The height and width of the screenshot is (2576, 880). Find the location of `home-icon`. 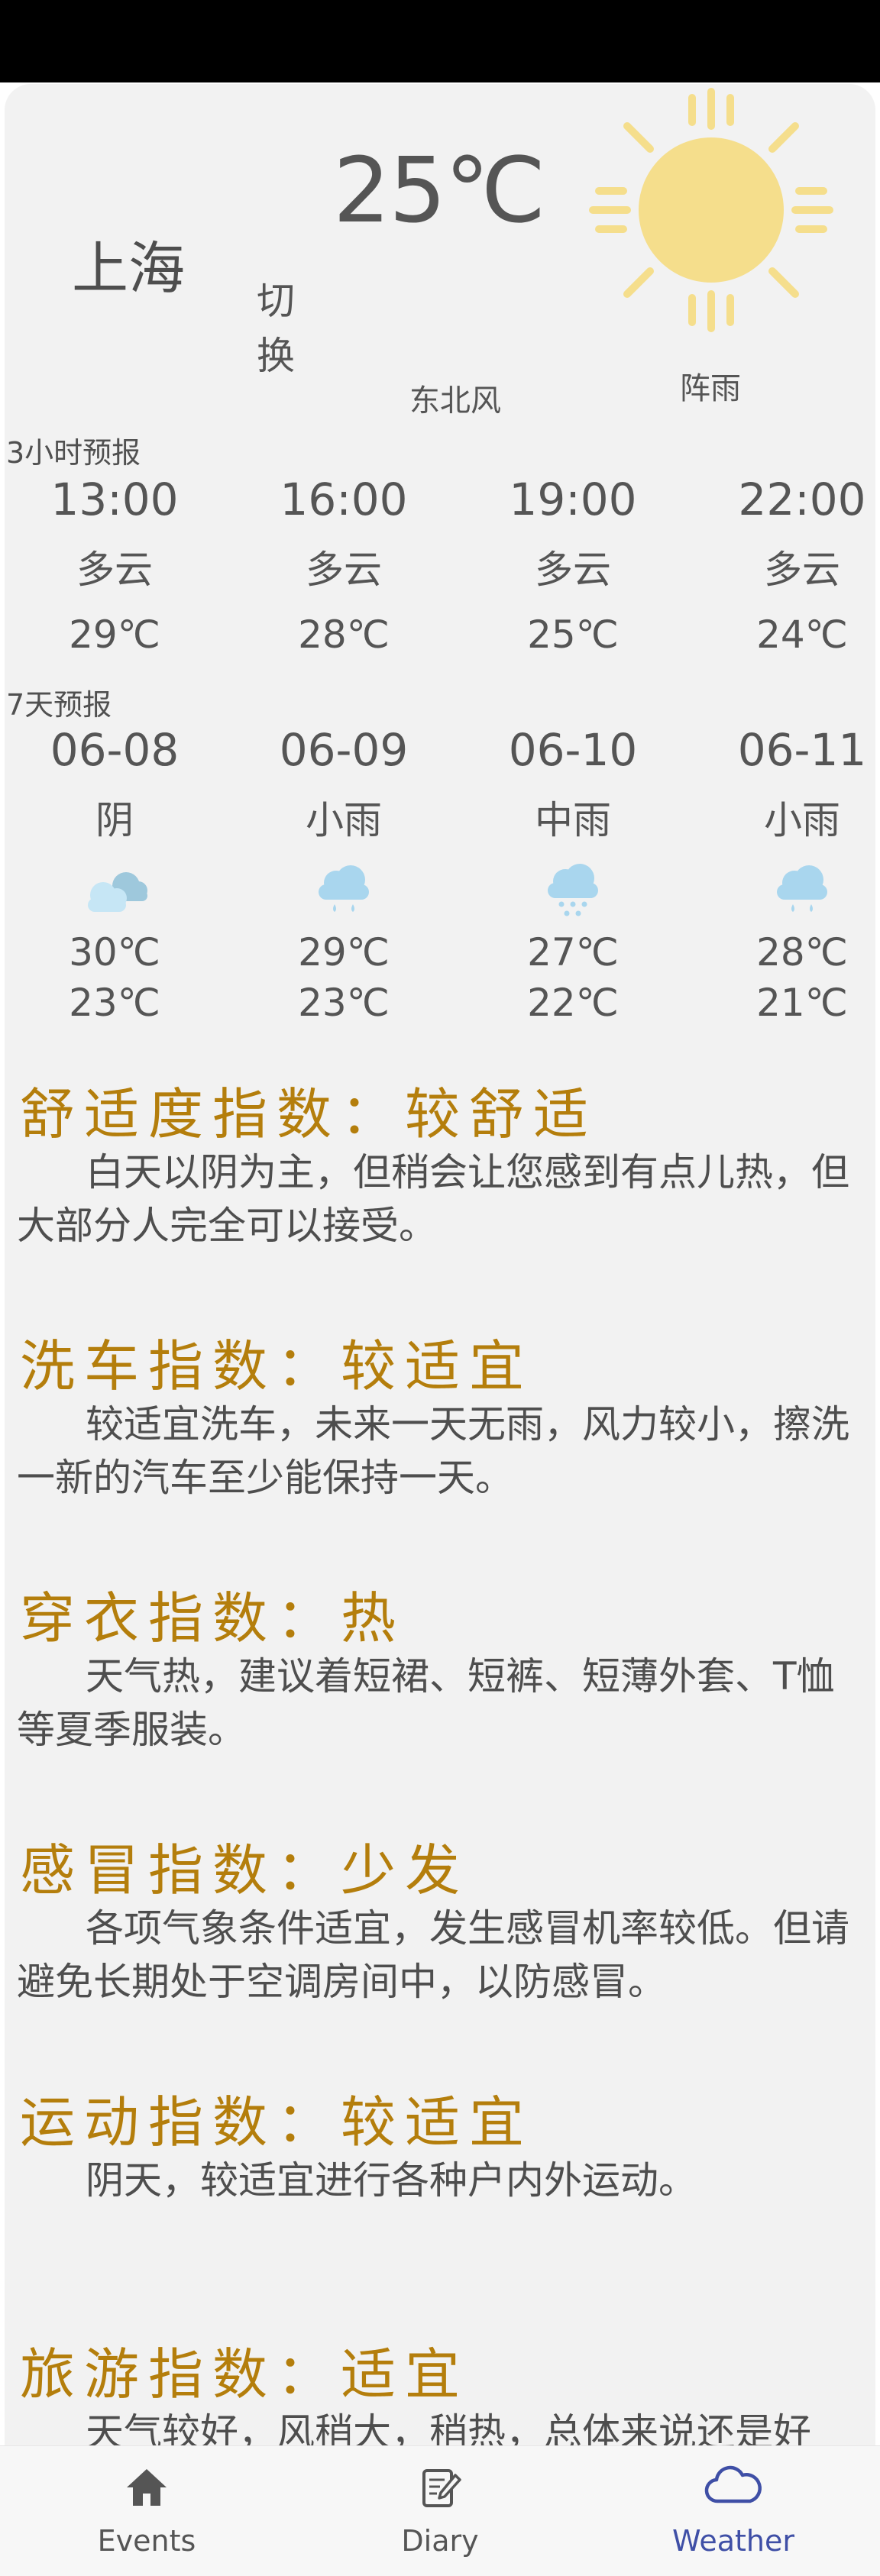

home-icon is located at coordinates (147, 2487).